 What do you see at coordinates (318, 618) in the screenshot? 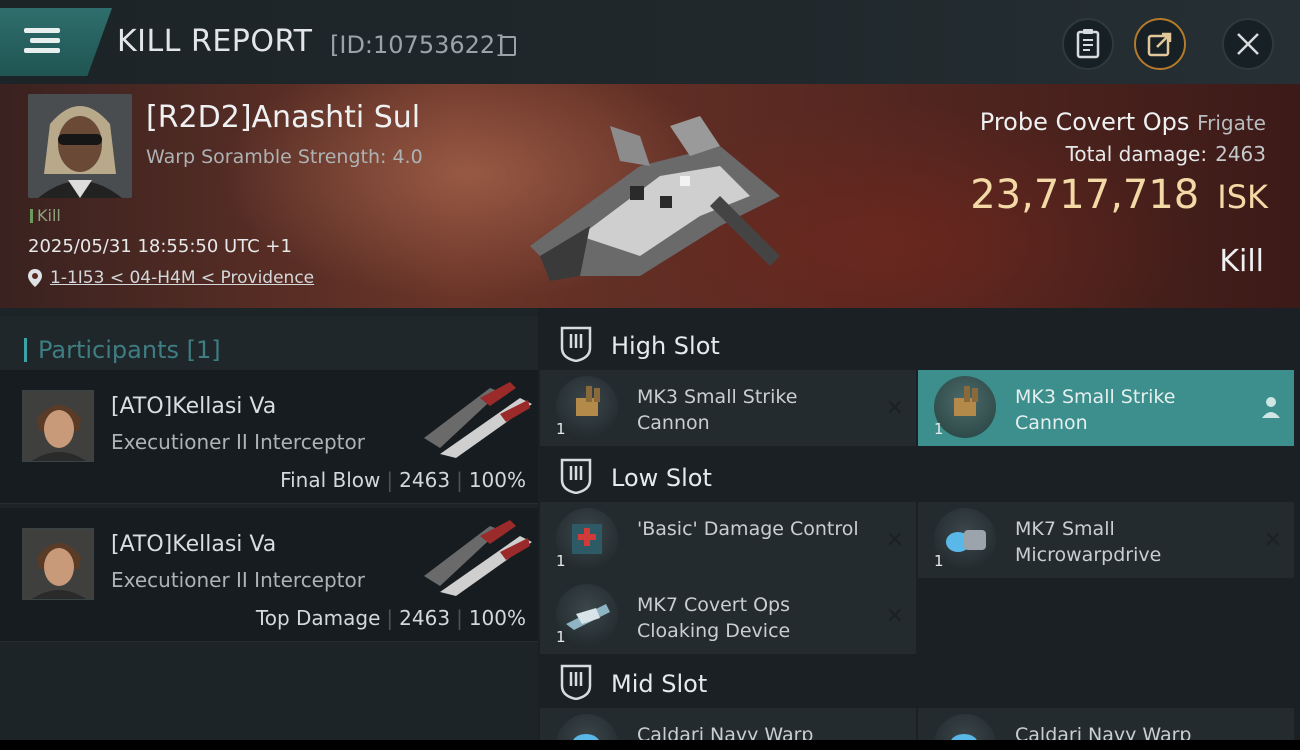
I see `participant-role: Top Damage` at bounding box center [318, 618].